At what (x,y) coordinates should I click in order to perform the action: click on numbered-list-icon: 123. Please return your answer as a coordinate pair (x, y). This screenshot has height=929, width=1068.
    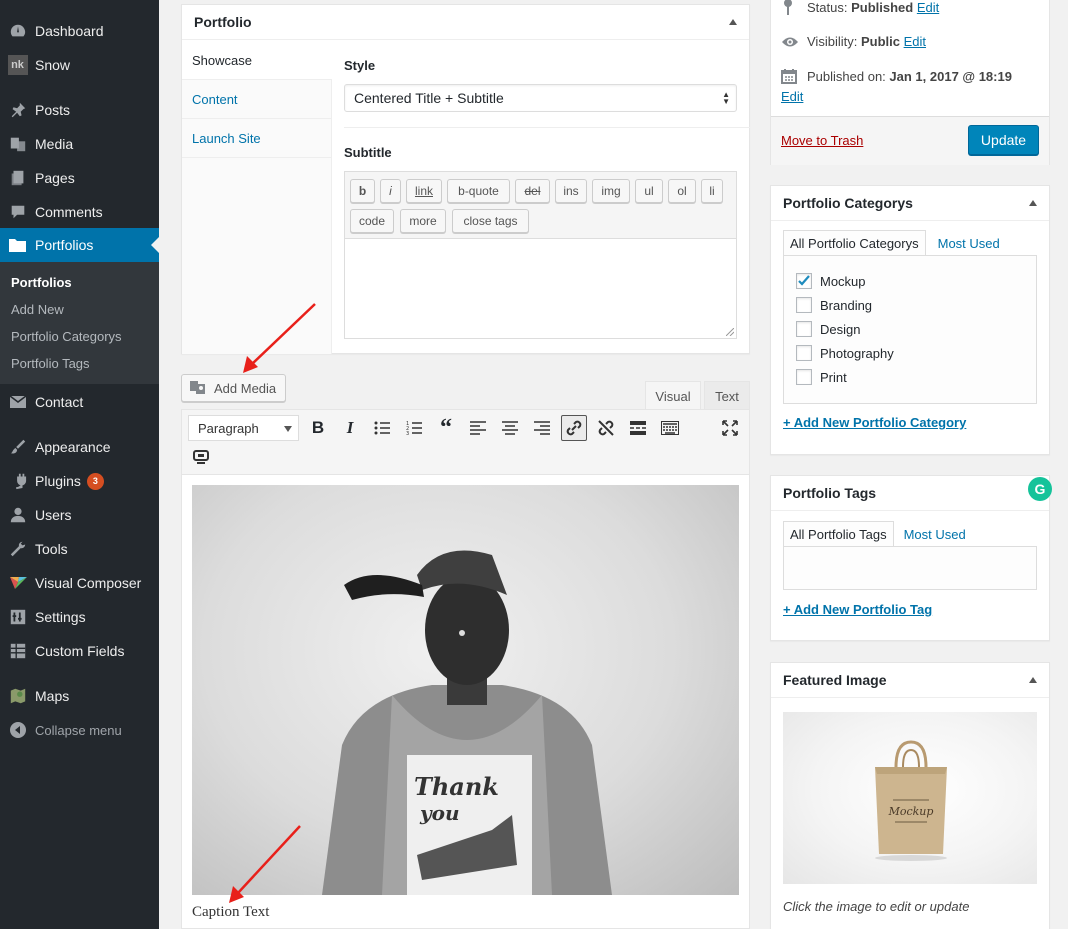
    Looking at the image, I should click on (414, 428).